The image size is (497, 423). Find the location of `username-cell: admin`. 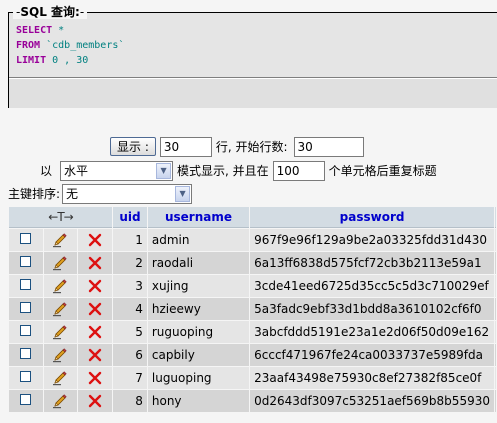

username-cell: admin is located at coordinates (198, 240).